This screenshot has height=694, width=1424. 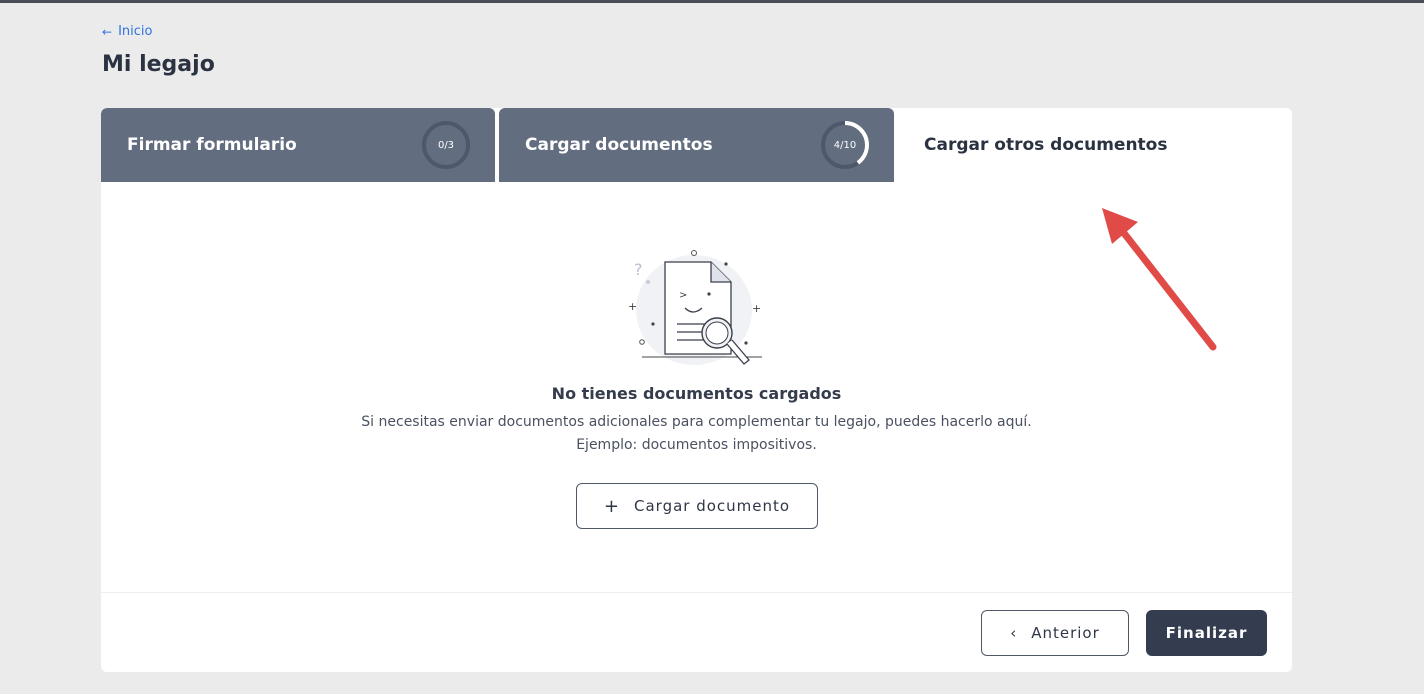 What do you see at coordinates (611, 506) in the screenshot?
I see `plus-icon: +` at bounding box center [611, 506].